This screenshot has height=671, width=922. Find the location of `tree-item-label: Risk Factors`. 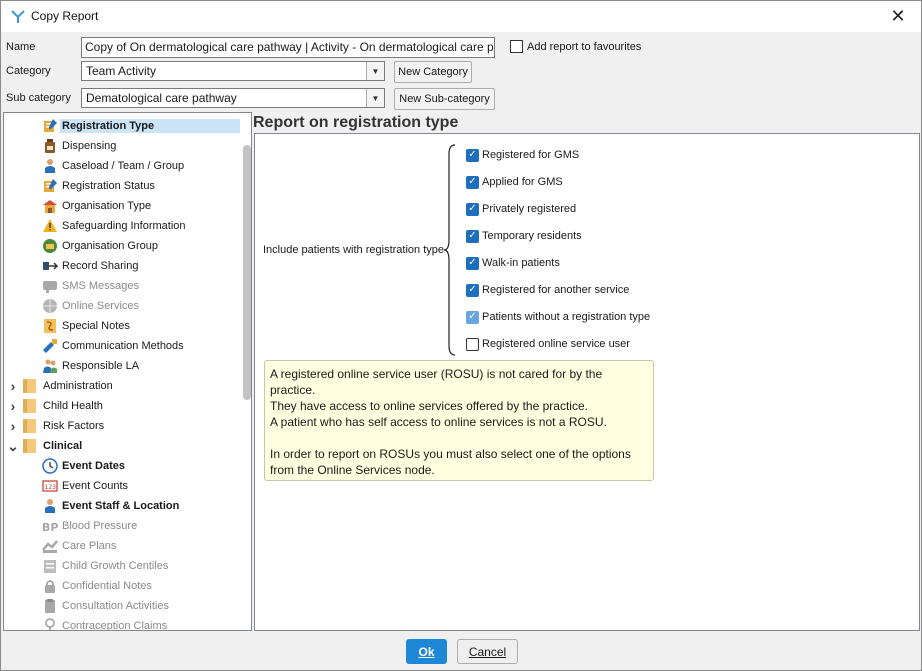

tree-item-label: Risk Factors is located at coordinates (74, 426).